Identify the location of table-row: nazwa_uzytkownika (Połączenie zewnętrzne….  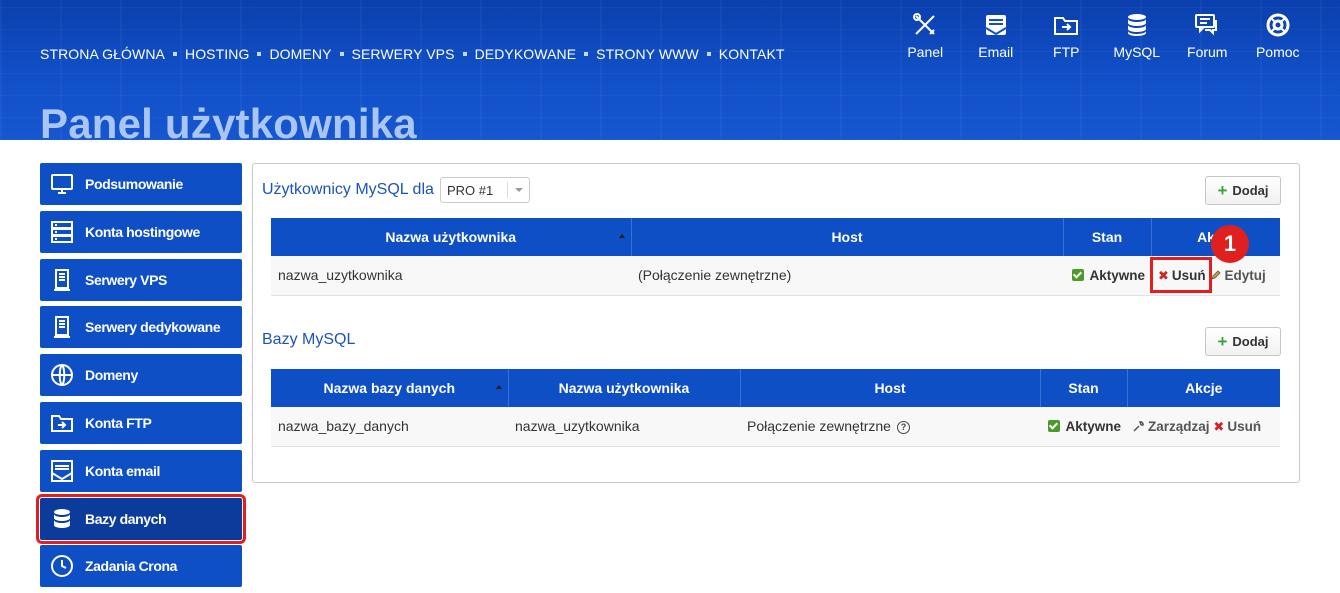
(775, 276).